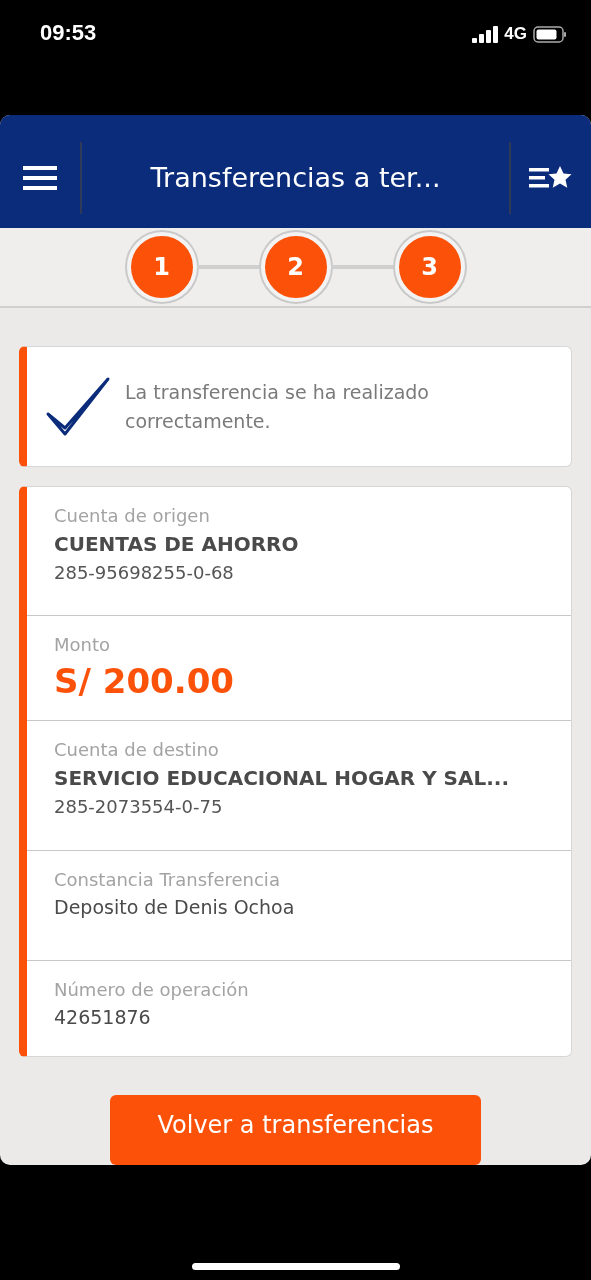 The width and height of the screenshot is (591, 1280). Describe the element at coordinates (161, 266) in the screenshot. I see `step-indicator: 1` at that location.